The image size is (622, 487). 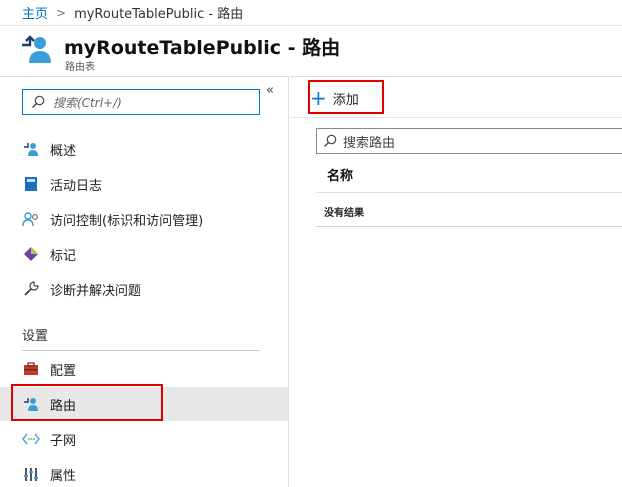 I want to click on command-bar: + 添加, so click(x=456, y=97).